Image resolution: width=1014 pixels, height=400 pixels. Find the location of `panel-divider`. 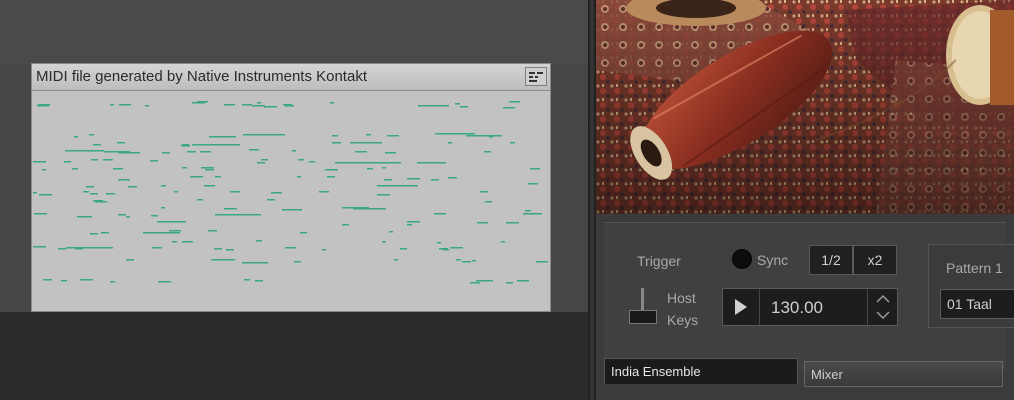

panel-divider is located at coordinates (592, 200).